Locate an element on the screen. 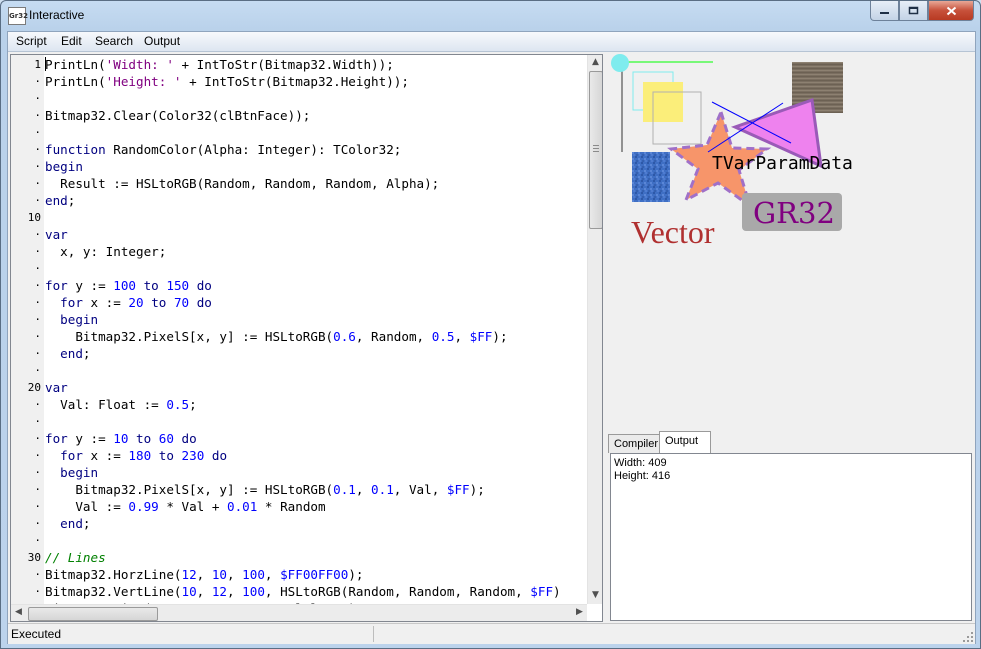  bitmap-preview: TVarParamData GR32 Vector is located at coordinates (732, 152).